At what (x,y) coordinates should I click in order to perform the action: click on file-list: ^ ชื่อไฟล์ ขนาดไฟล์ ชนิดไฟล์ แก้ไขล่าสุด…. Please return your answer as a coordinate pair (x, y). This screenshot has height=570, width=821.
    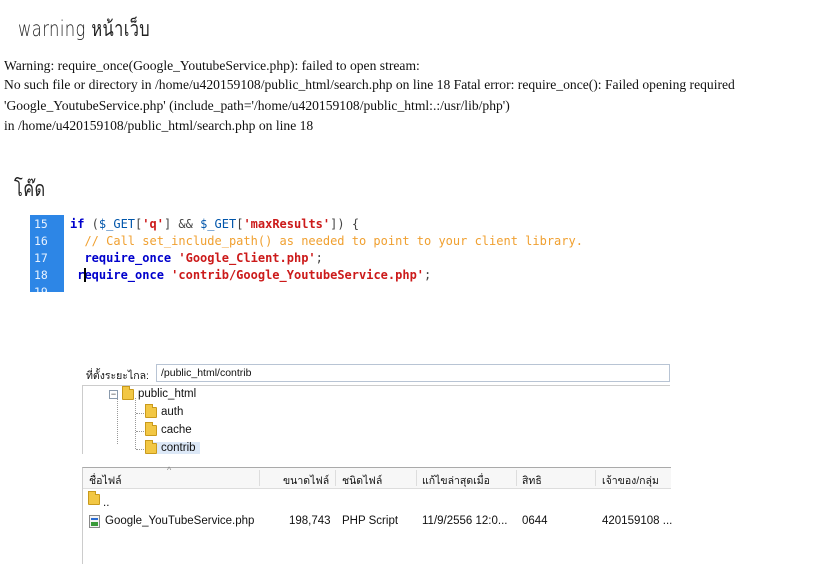
    Looking at the image, I should click on (377, 514).